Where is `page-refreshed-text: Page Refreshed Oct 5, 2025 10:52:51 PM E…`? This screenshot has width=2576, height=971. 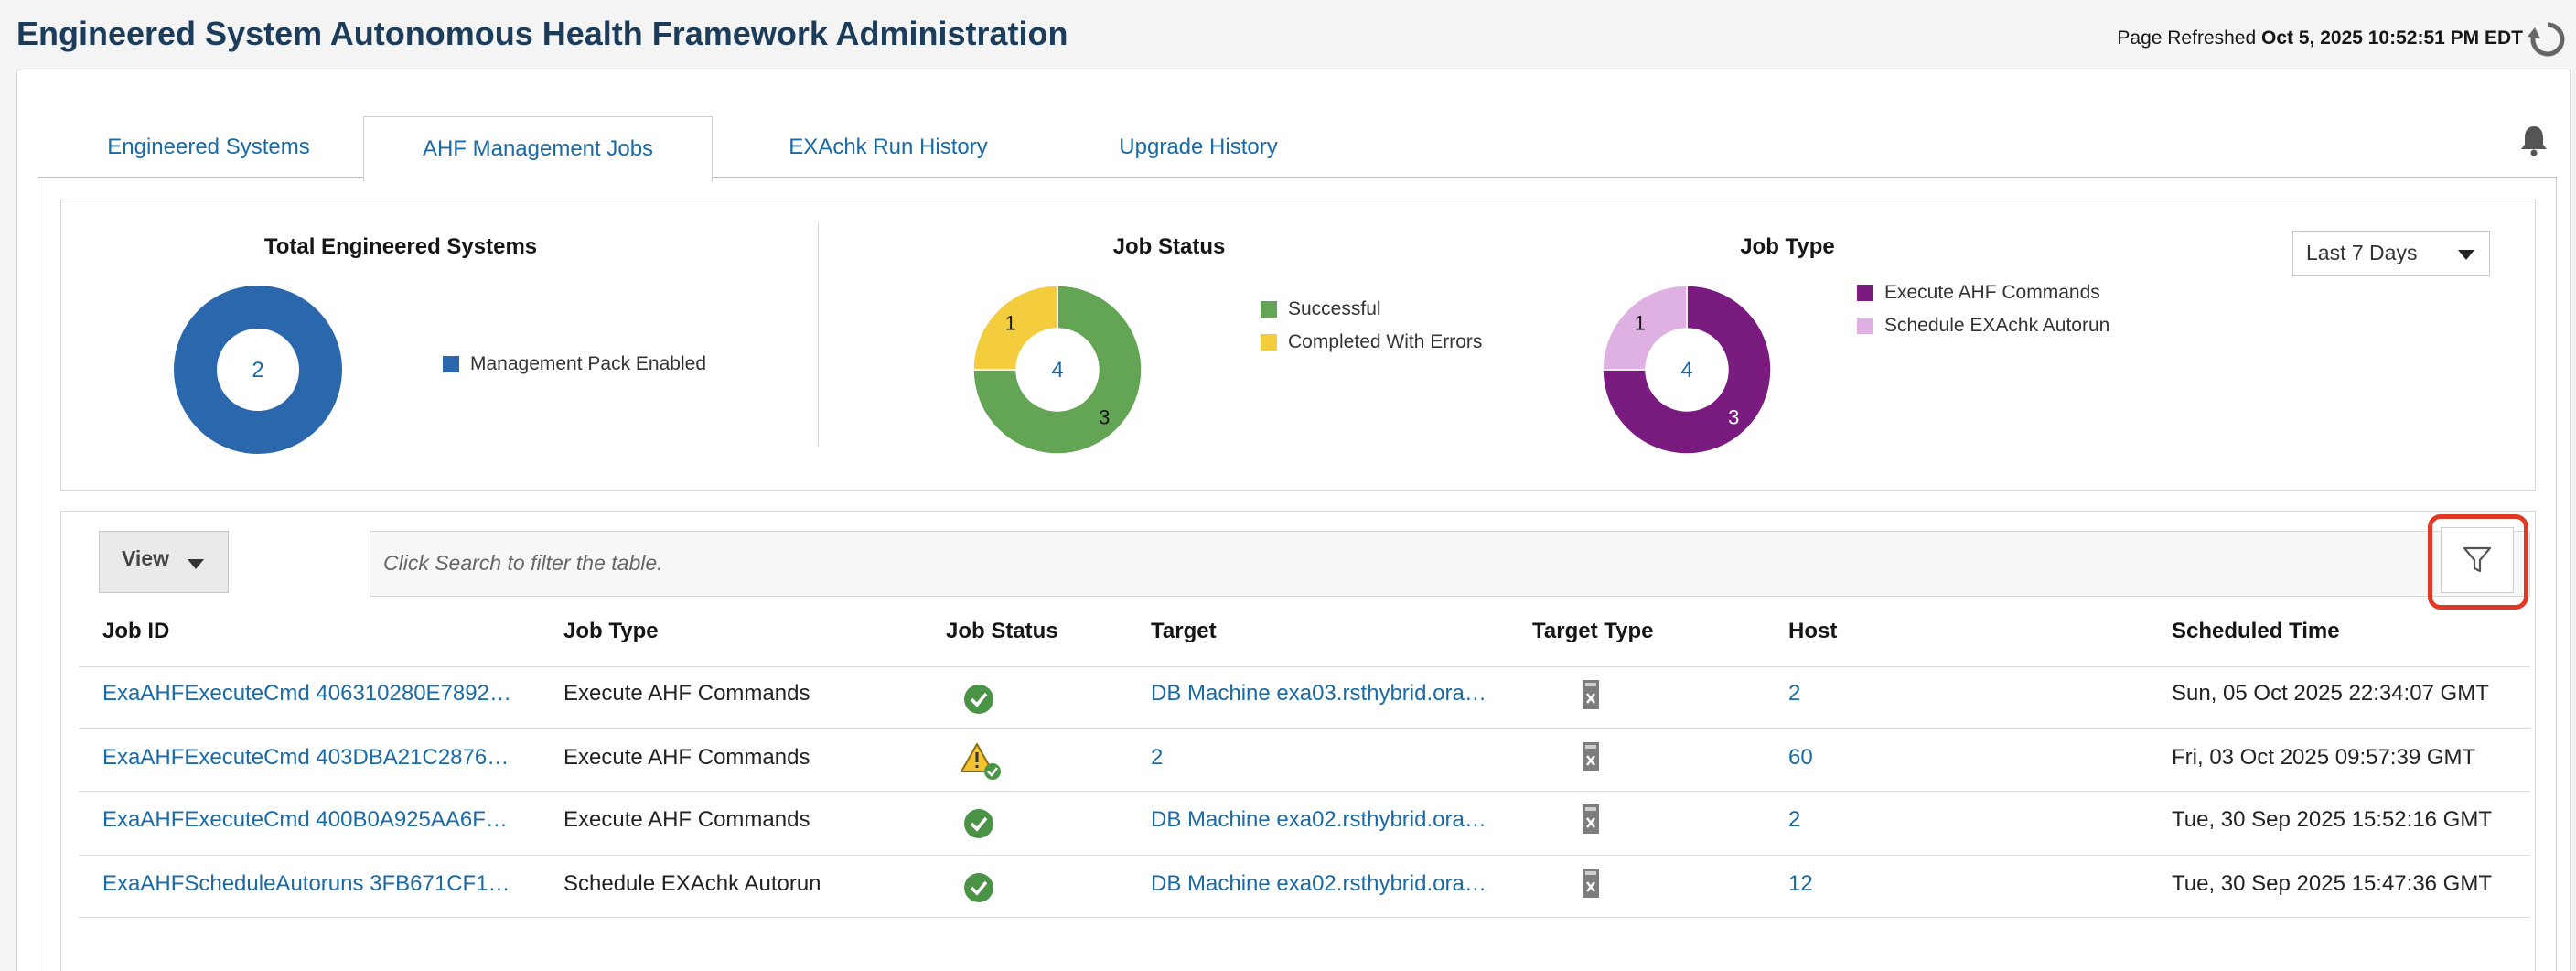
page-refreshed-text: Page Refreshed Oct 5, 2025 10:52:51 PM E… is located at coordinates (2320, 38).